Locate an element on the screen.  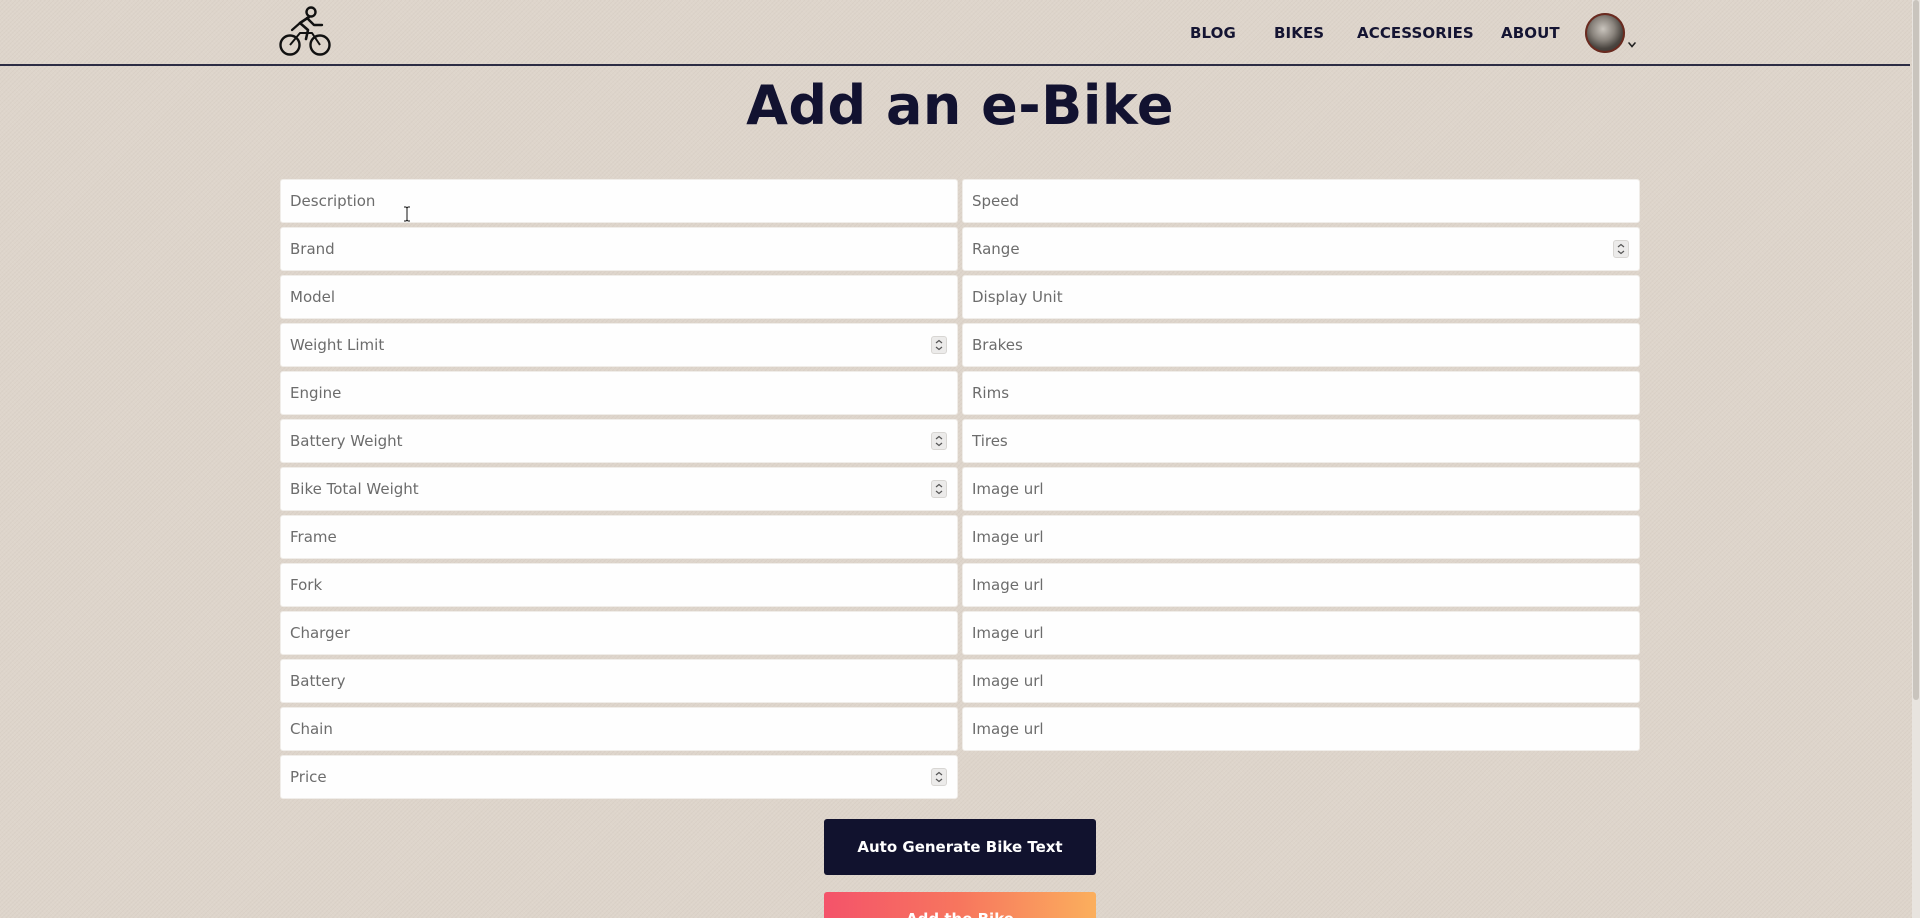
battery-weight-input is located at coordinates (619, 441).